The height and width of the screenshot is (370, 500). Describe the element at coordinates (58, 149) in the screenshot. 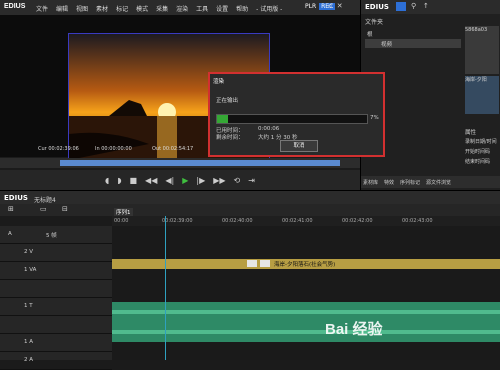

I see `cur-timecode: Cur 00:02:39:06` at that location.